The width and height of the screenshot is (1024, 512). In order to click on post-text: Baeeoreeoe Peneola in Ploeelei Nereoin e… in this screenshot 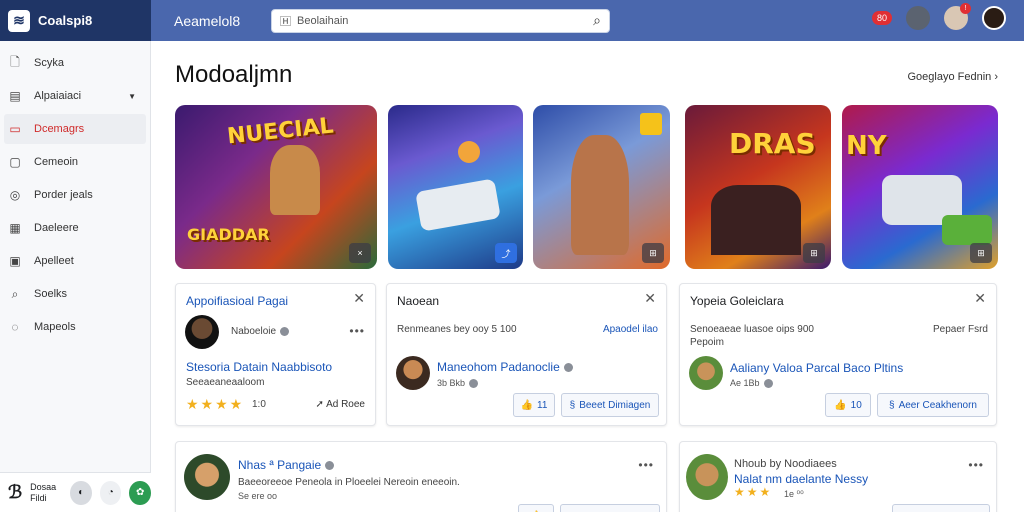, I will do `click(349, 482)`.